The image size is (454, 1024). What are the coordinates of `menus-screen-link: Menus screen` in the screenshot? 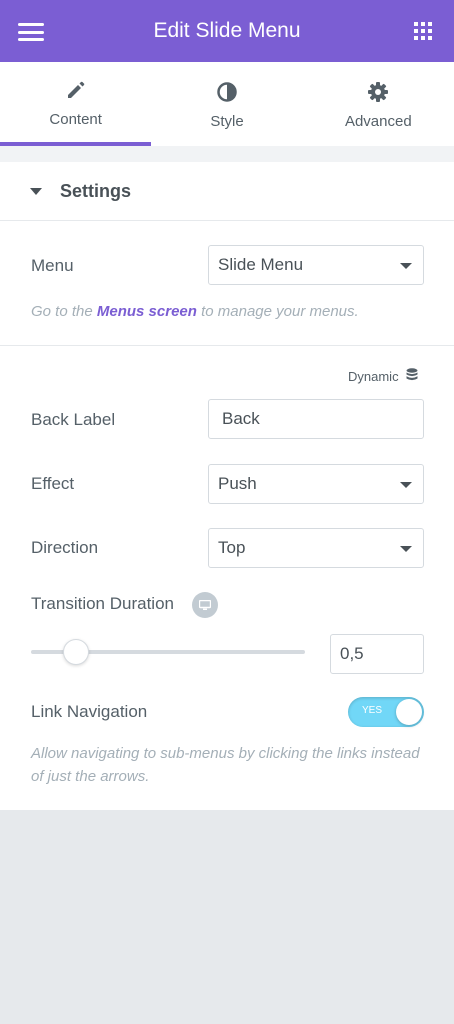 It's located at (147, 311).